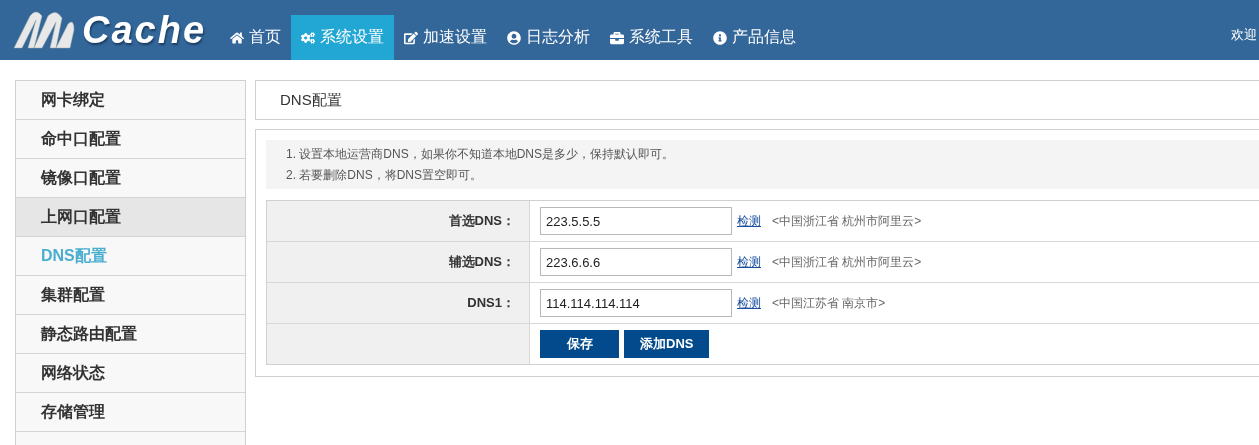 Image resolution: width=1259 pixels, height=445 pixels. Describe the element at coordinates (617, 37) in the screenshot. I see `briefcase-icon` at that location.